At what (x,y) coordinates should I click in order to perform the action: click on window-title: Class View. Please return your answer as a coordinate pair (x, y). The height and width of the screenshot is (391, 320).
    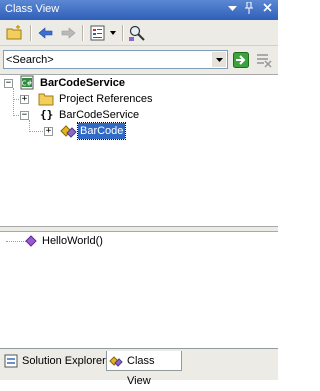
    Looking at the image, I should click on (32, 9).